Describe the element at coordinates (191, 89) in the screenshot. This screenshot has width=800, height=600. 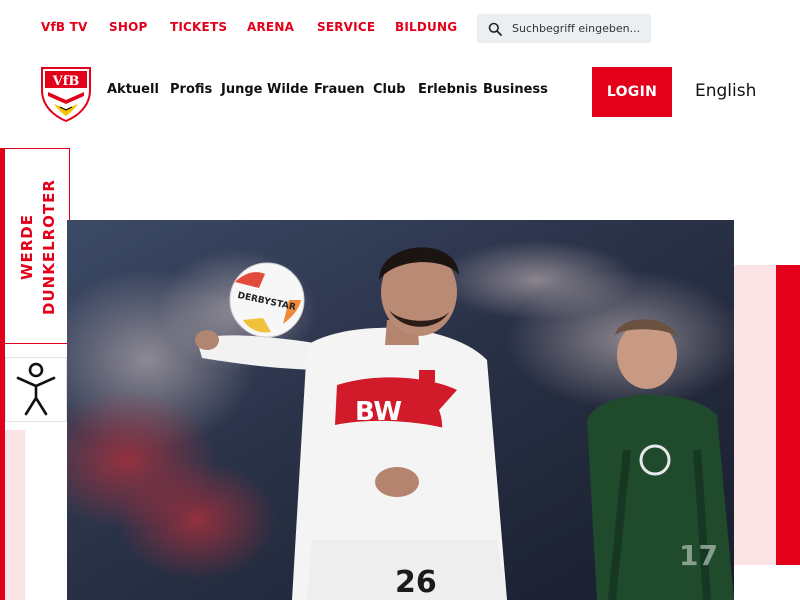
I see `main-nav-profis: Profis` at that location.